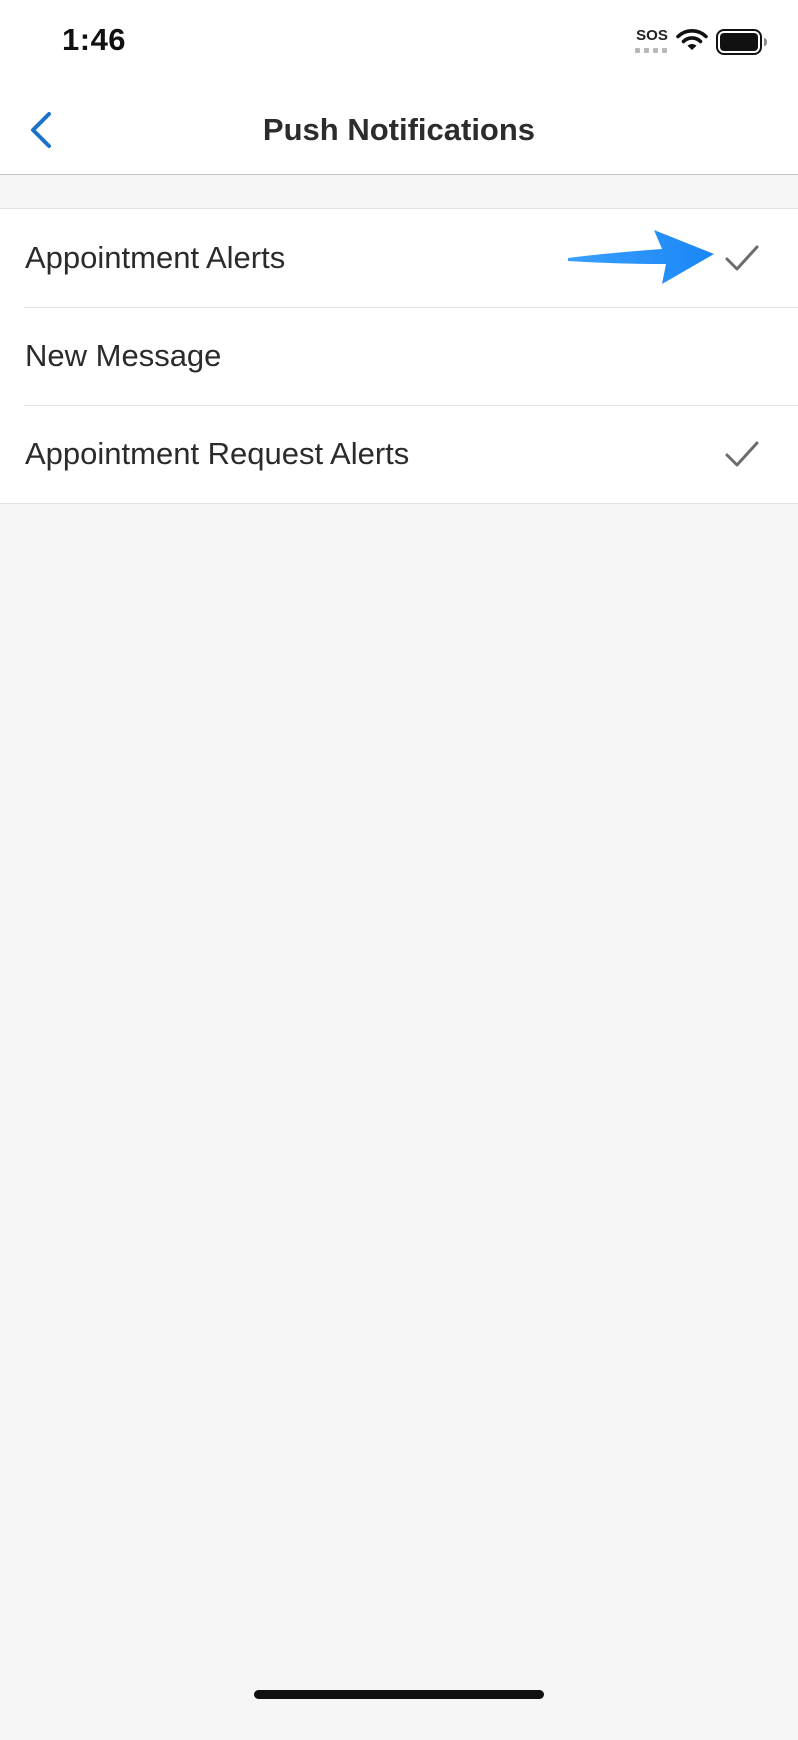 Image resolution: width=798 pixels, height=1740 pixels. What do you see at coordinates (641, 257) in the screenshot?
I see `arrow-right-icon` at bounding box center [641, 257].